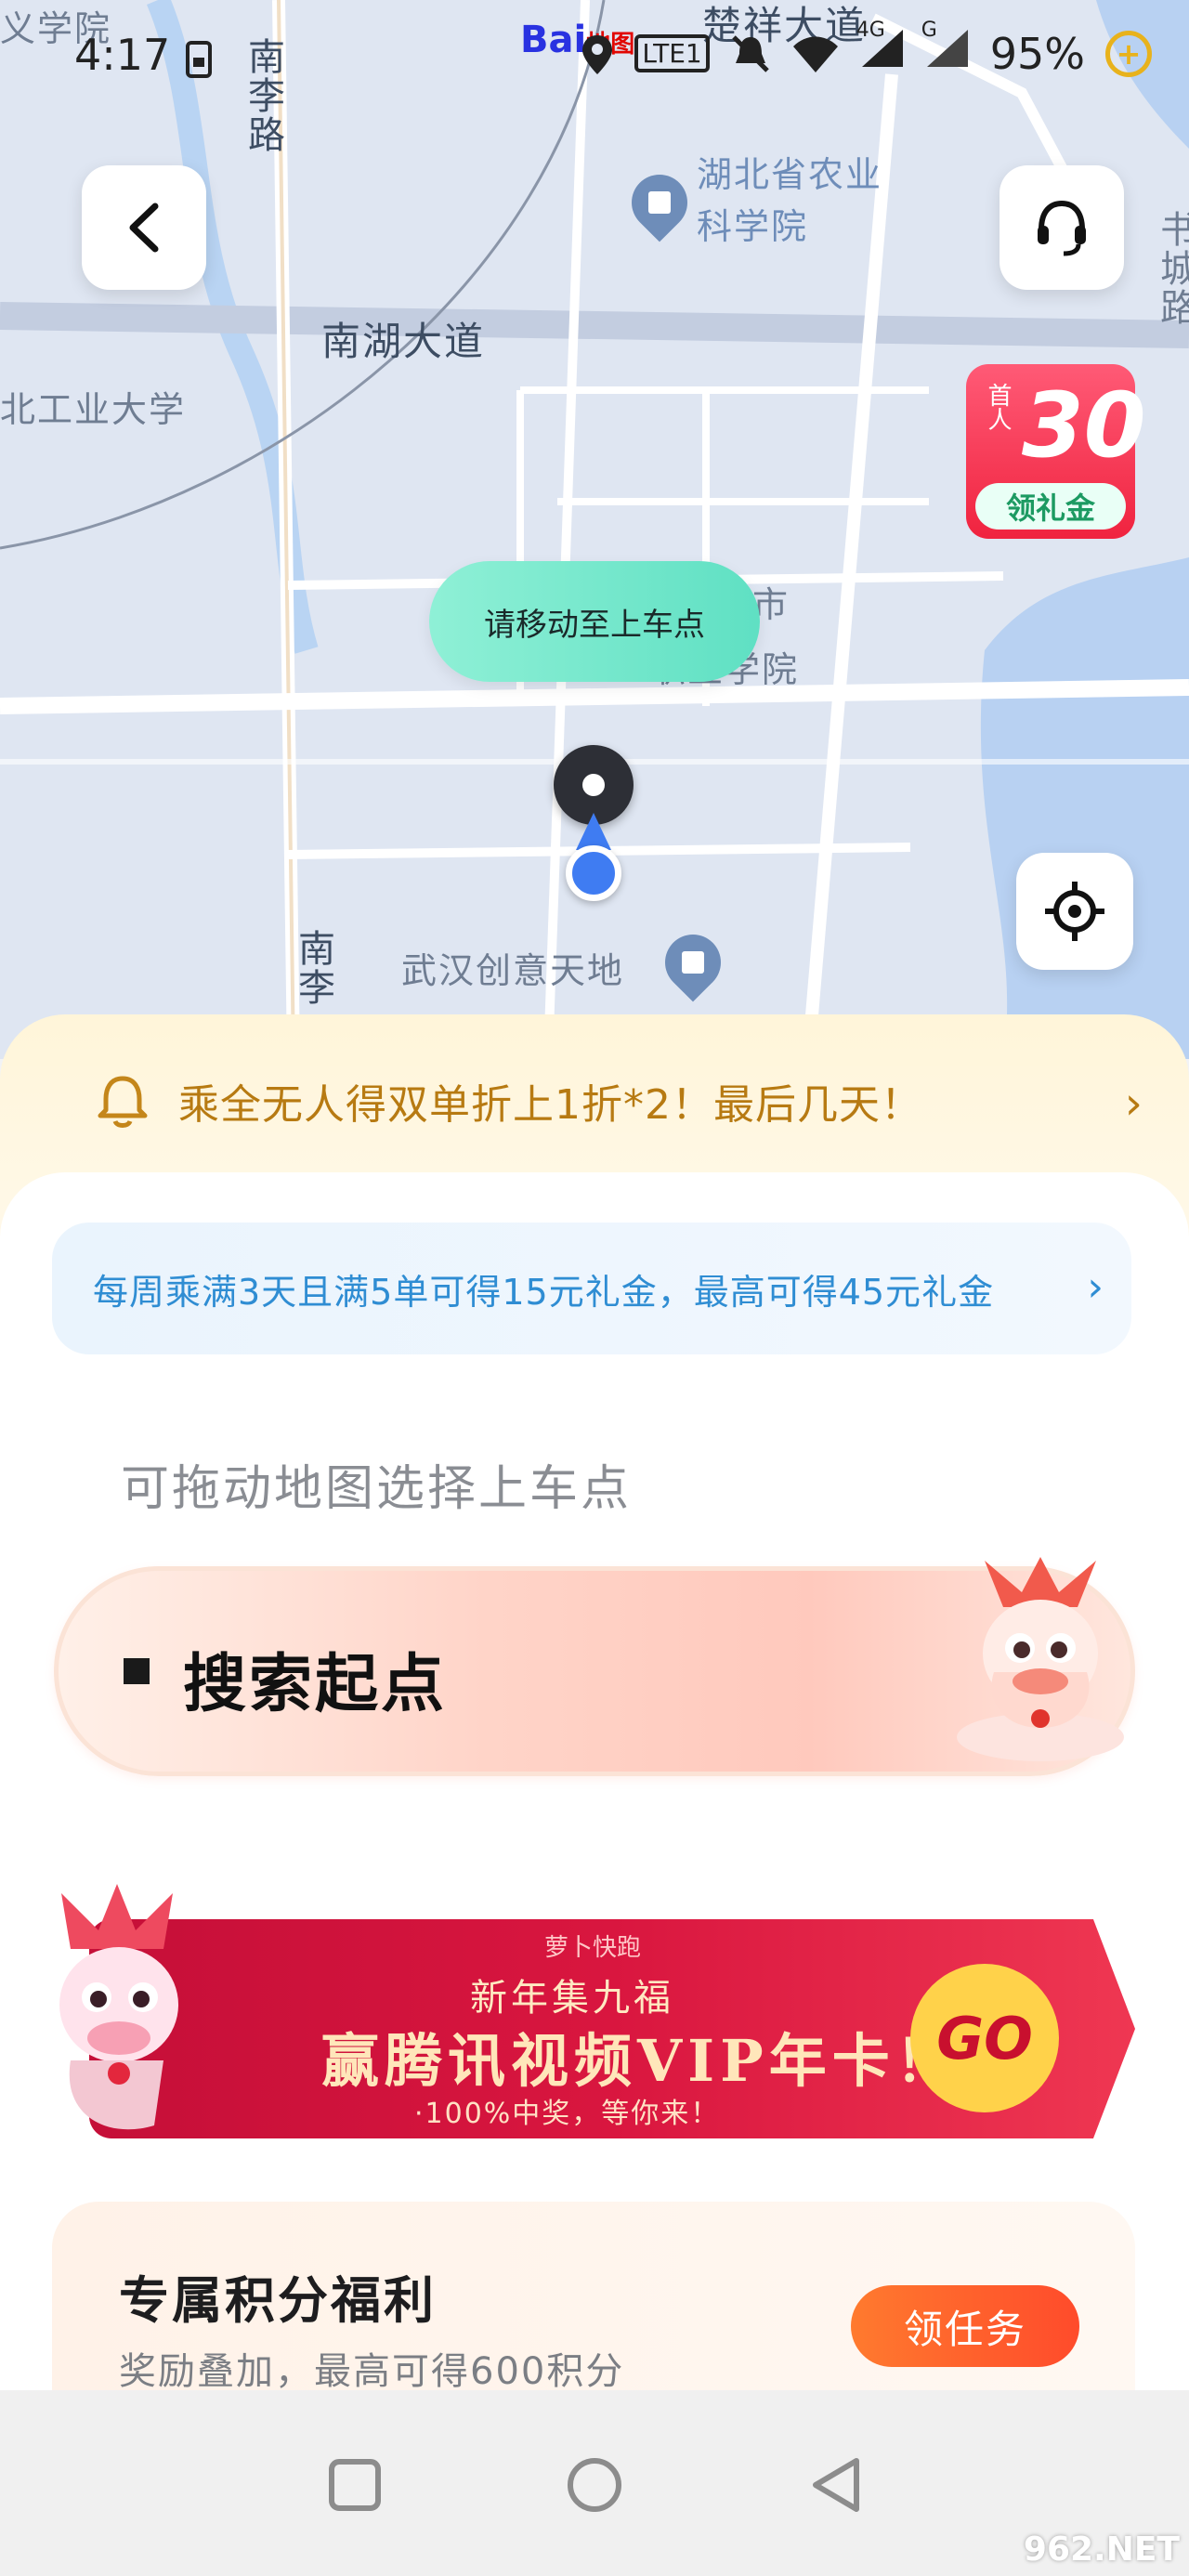 The height and width of the screenshot is (2576, 1189). I want to click on crosshair-icon, so click(1074, 911).